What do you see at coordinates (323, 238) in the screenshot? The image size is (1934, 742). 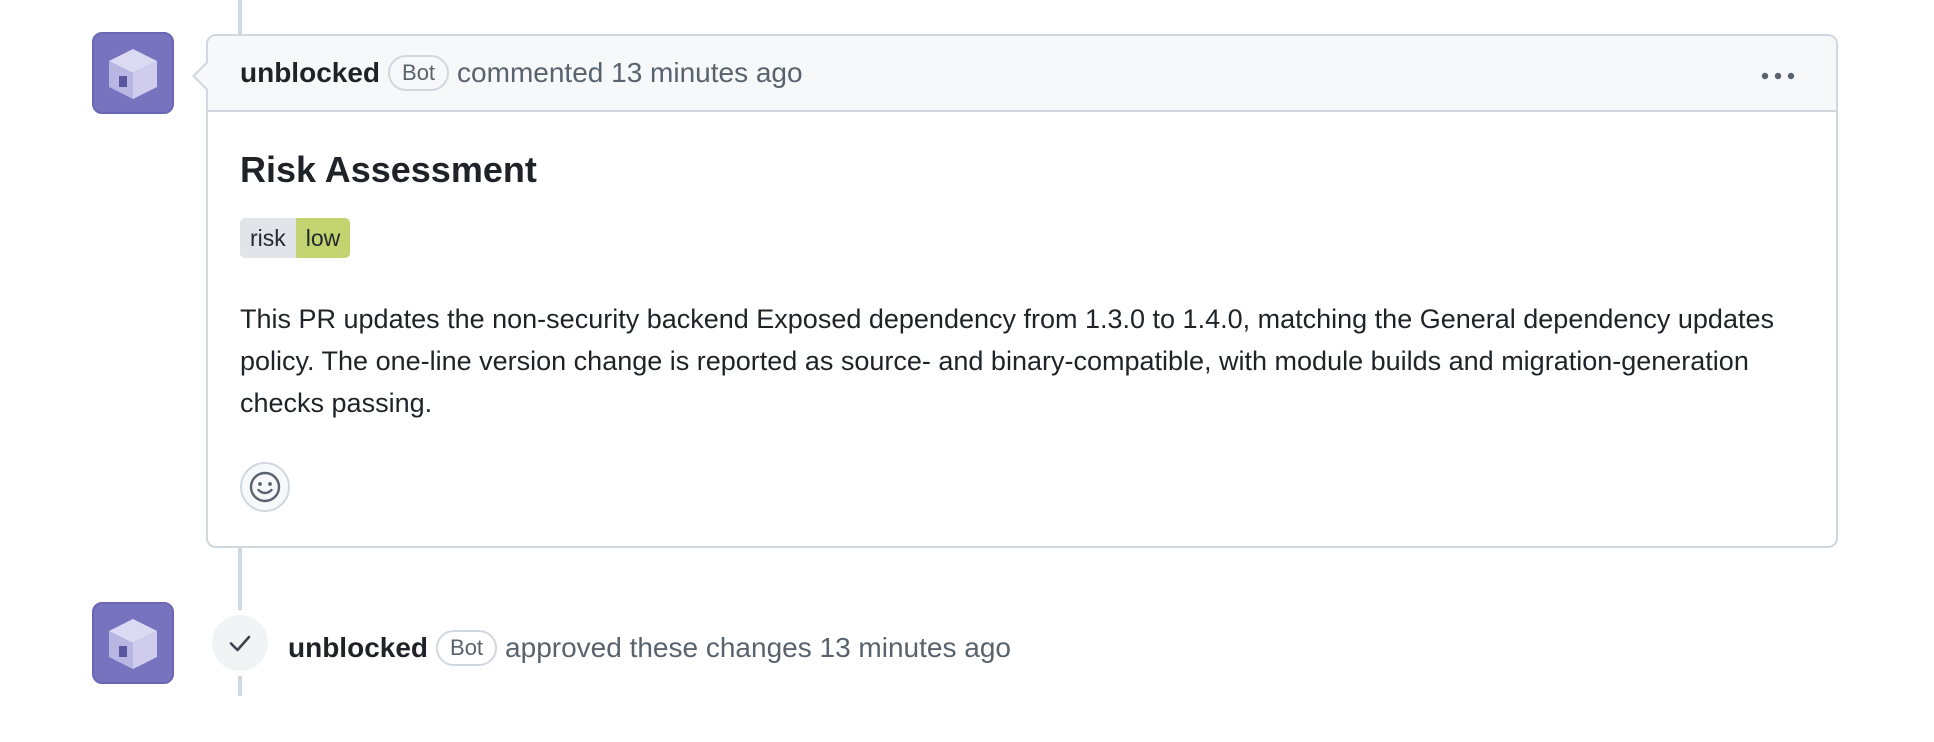 I see `risk-badge-value: low` at bounding box center [323, 238].